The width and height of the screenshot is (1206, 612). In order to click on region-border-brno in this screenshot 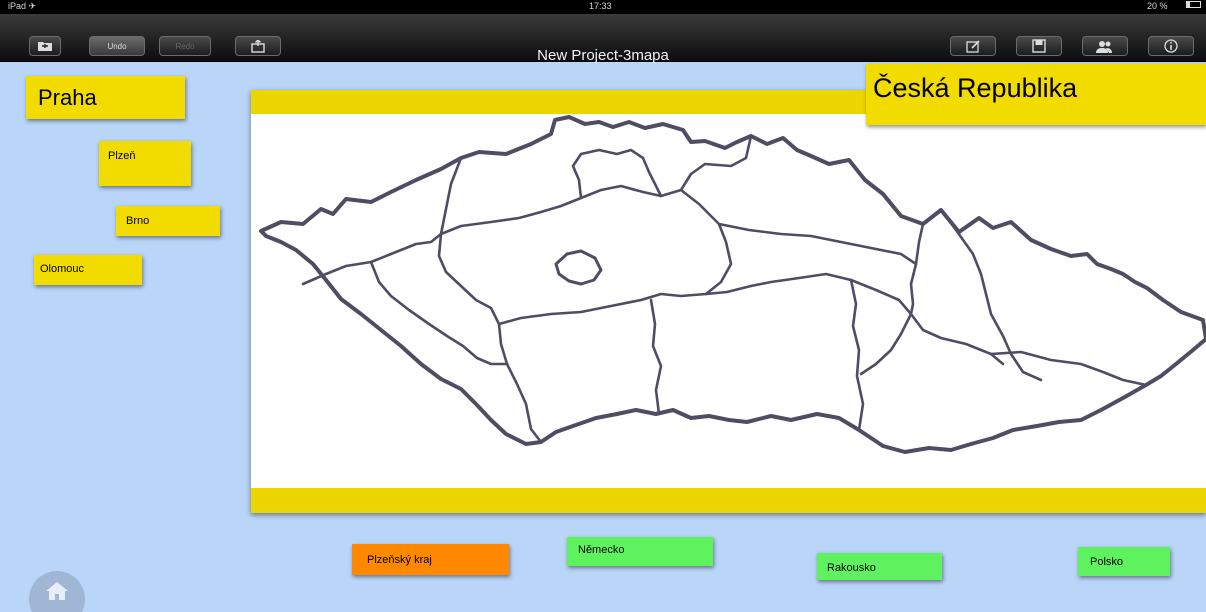, I will do `click(857, 355)`.